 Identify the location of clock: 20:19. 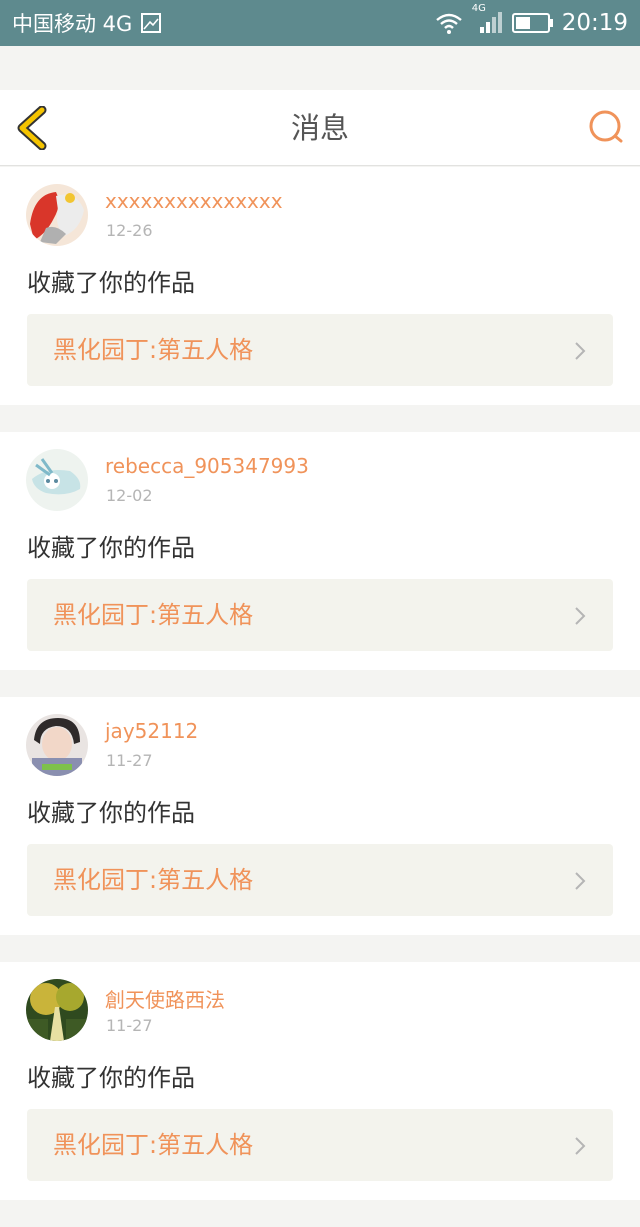
(594, 23).